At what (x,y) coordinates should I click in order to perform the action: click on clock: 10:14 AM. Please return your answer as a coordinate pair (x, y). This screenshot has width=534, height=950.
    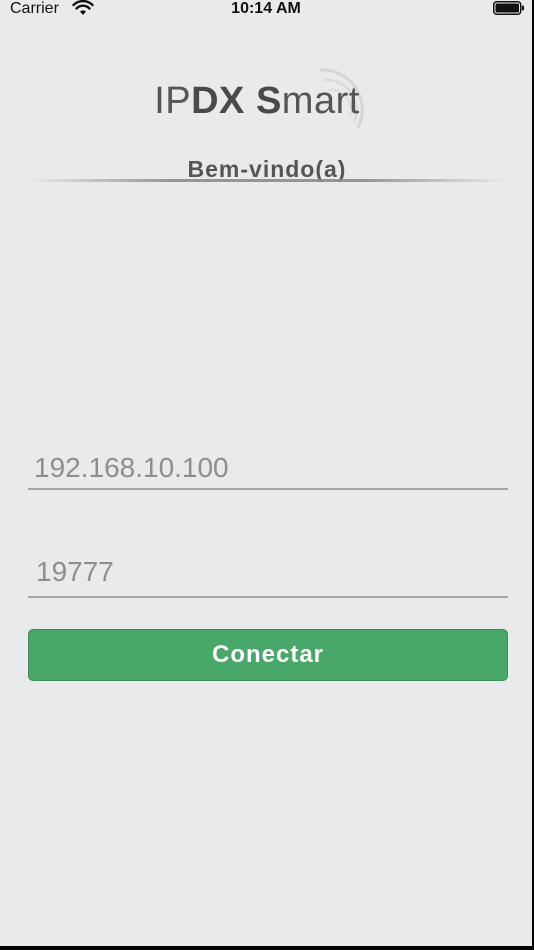
    Looking at the image, I should click on (266, 8).